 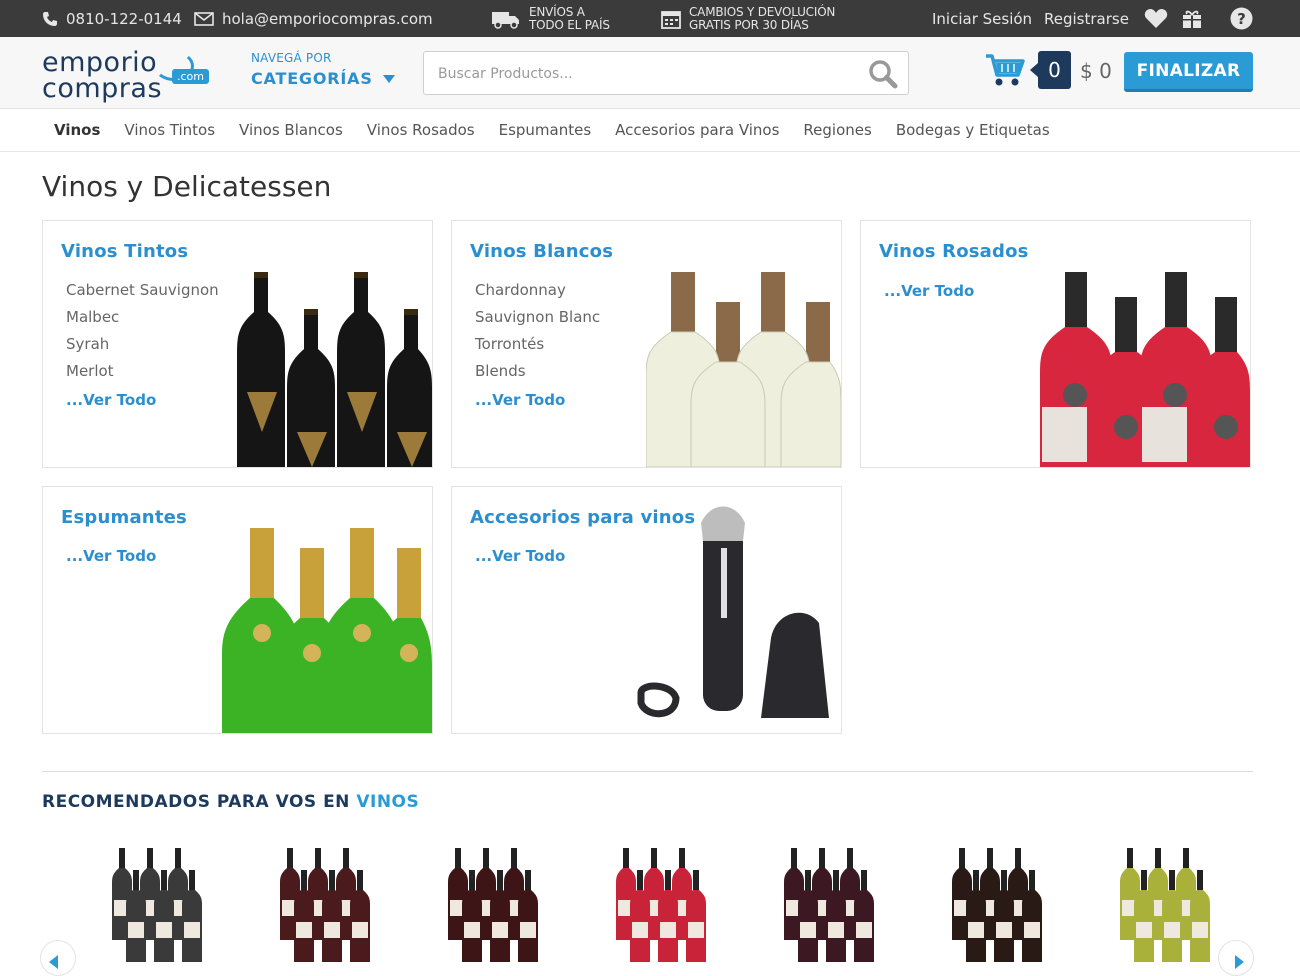 What do you see at coordinates (124, 517) in the screenshot?
I see `card-title: Espumantes` at bounding box center [124, 517].